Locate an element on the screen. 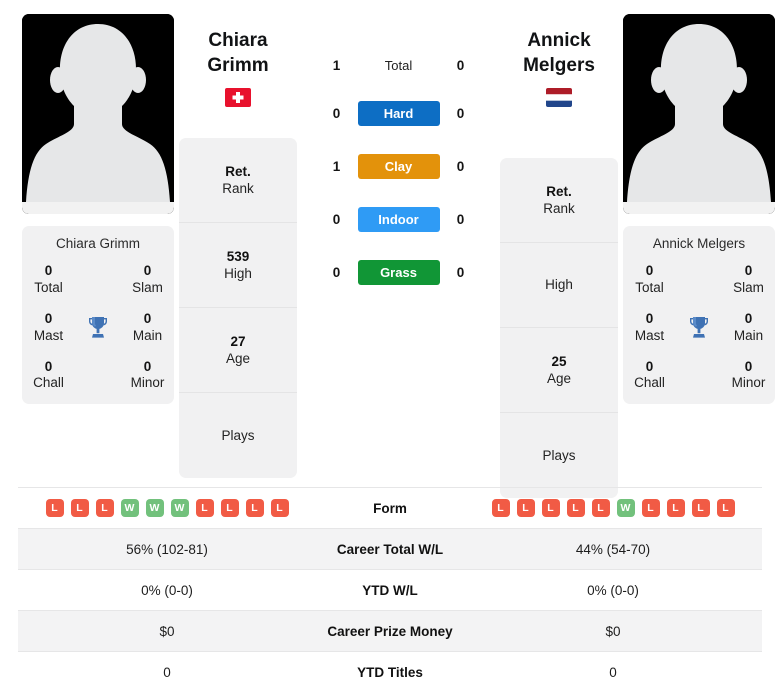  left-ytd-w-l-cell: 0% (0-0) is located at coordinates (167, 590).